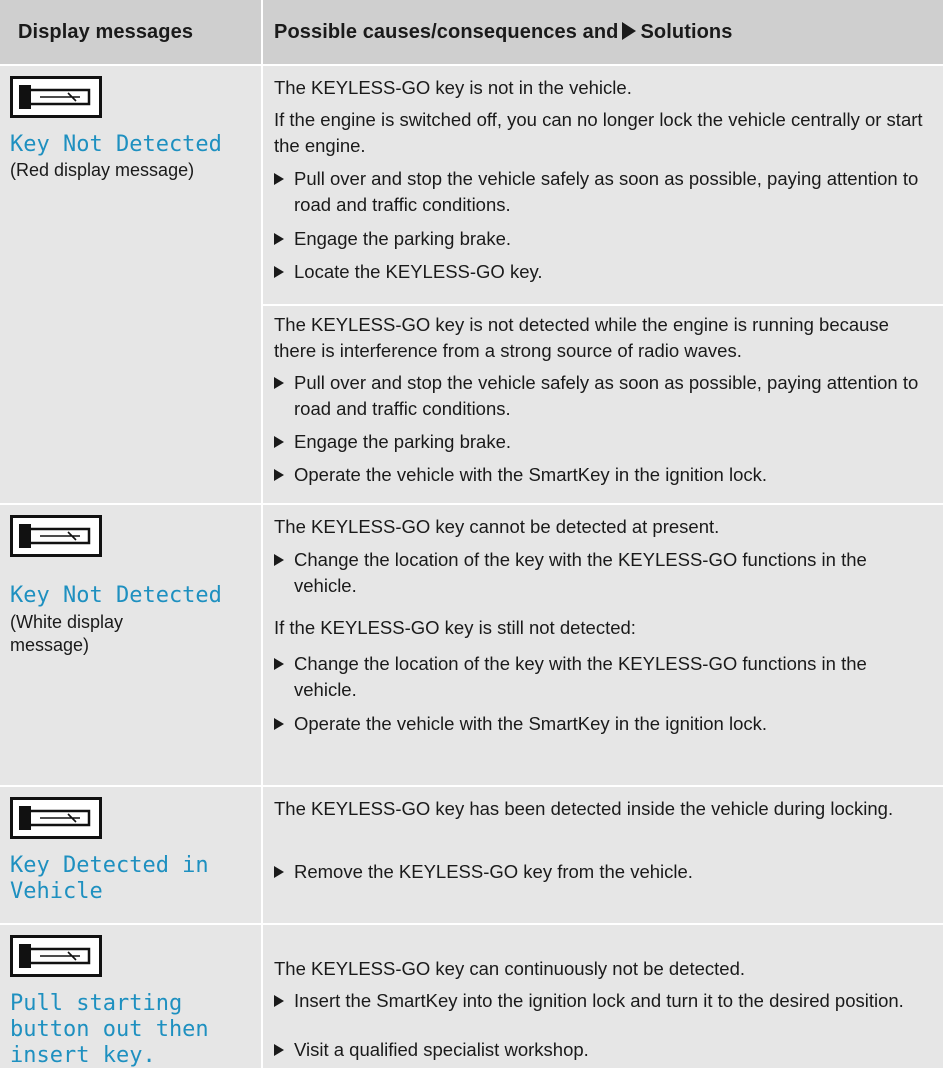 The image size is (943, 1069). I want to click on solution-step: Visit a qualified specialist workshop., so click(604, 1050).